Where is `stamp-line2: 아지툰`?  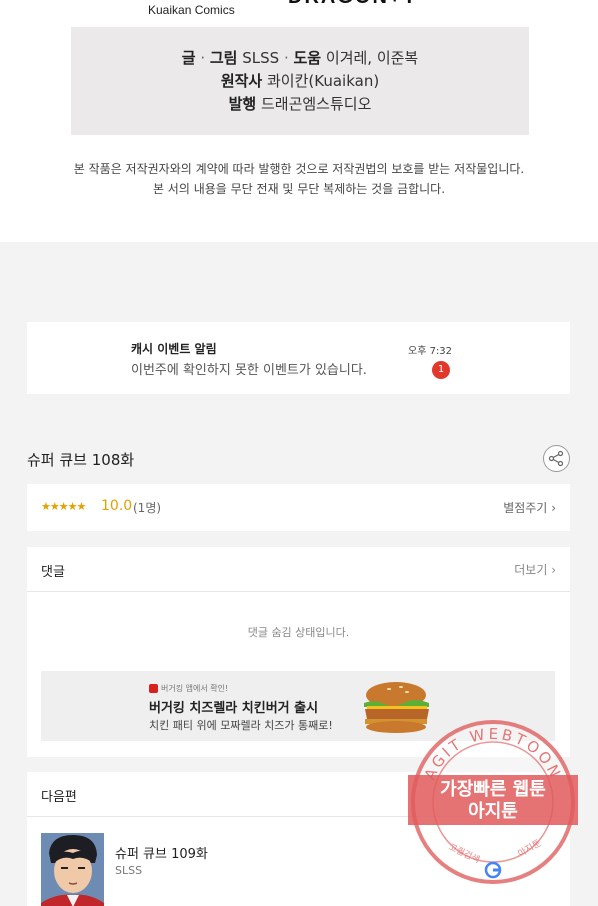 stamp-line2: 아지툰 is located at coordinates (493, 811).